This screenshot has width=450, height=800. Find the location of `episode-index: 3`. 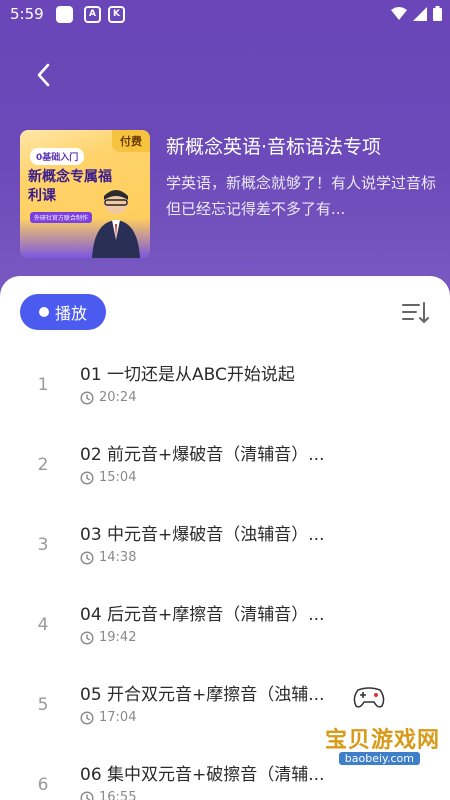

episode-index: 3 is located at coordinates (43, 545).